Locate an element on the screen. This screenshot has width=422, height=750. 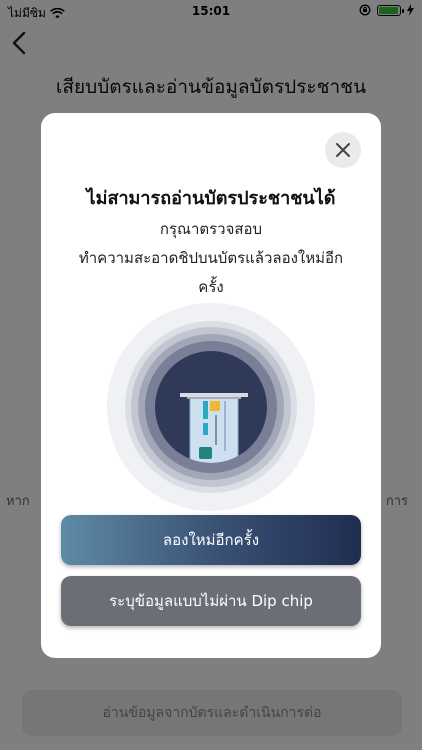
message-line-2: ทำความสะอาดชิปบนบัตรแล้วลองใหม่อีก is located at coordinates (211, 258).